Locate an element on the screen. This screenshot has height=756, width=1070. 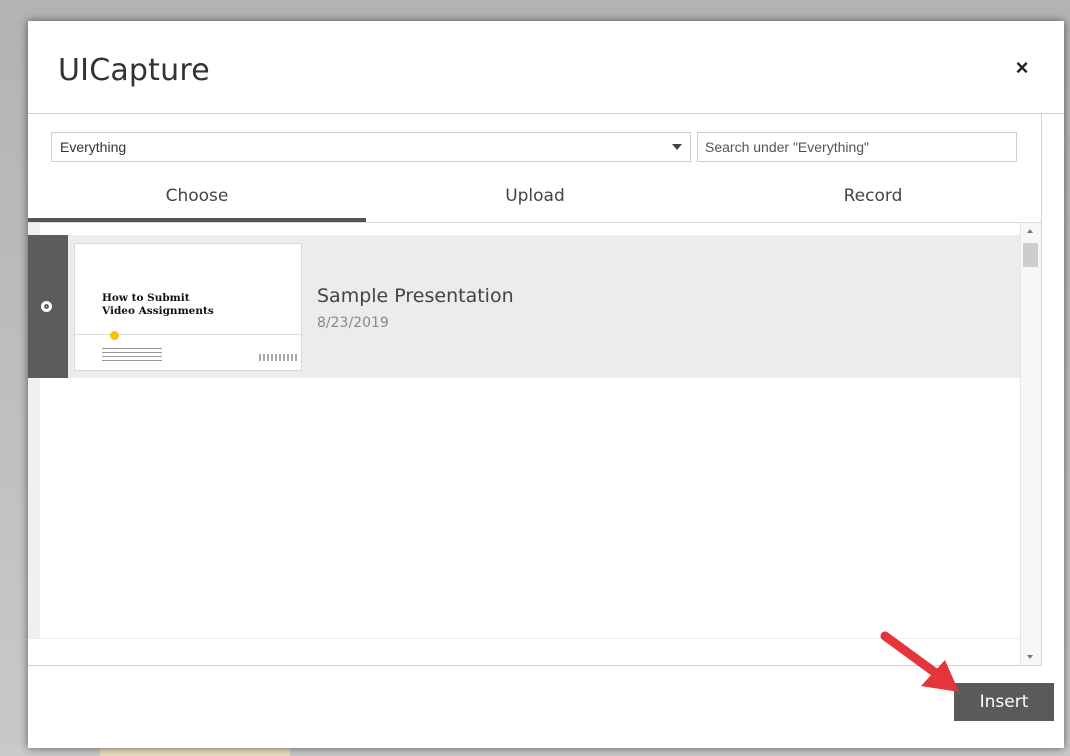
dialog-header: UICapture × is located at coordinates (546, 67).